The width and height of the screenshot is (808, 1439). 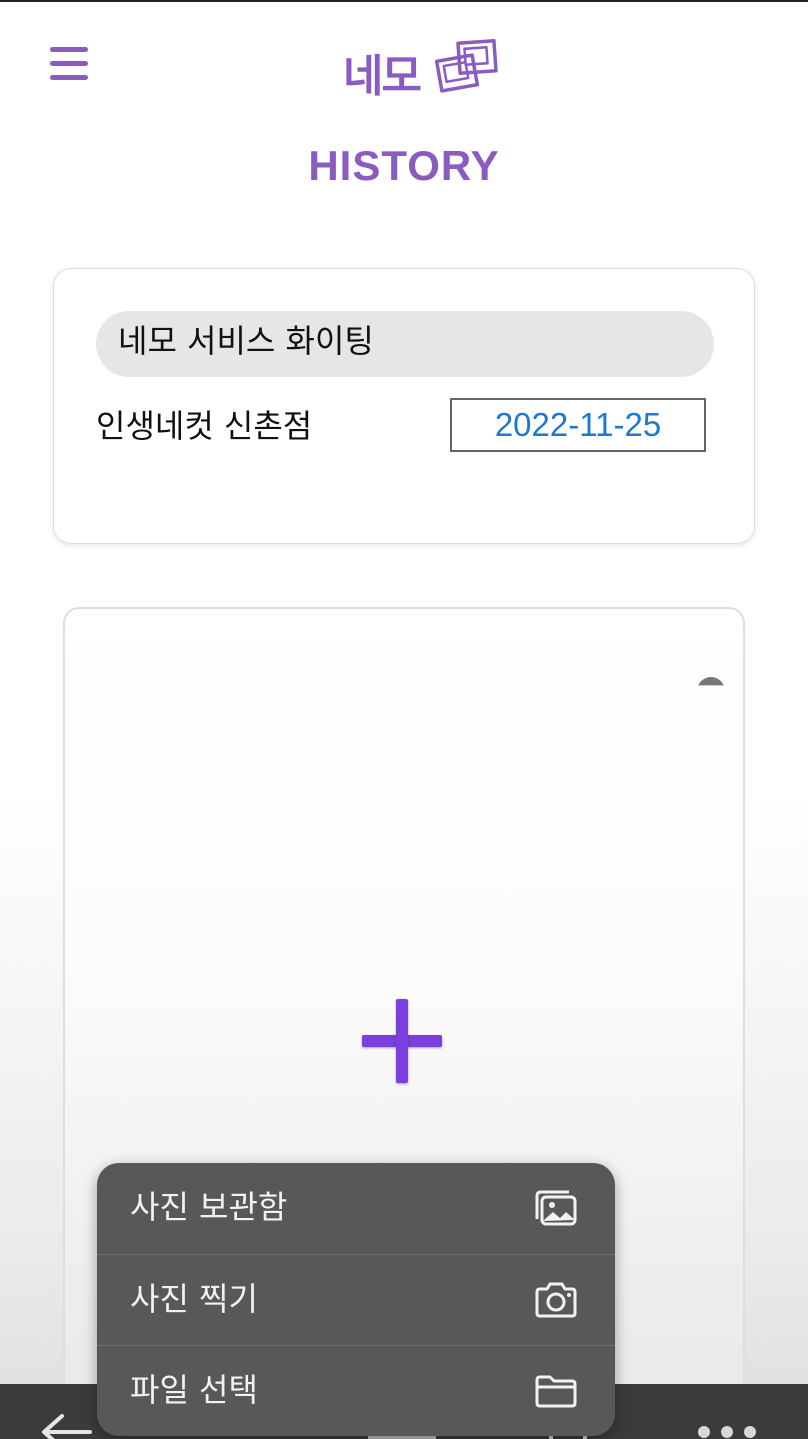 I want to click on plus-icon, so click(x=402, y=1041).